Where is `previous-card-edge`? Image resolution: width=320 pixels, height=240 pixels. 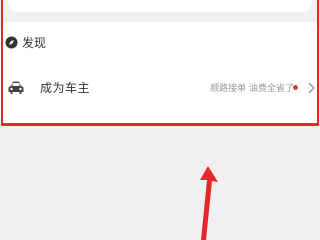
previous-card-edge is located at coordinates (160, 6).